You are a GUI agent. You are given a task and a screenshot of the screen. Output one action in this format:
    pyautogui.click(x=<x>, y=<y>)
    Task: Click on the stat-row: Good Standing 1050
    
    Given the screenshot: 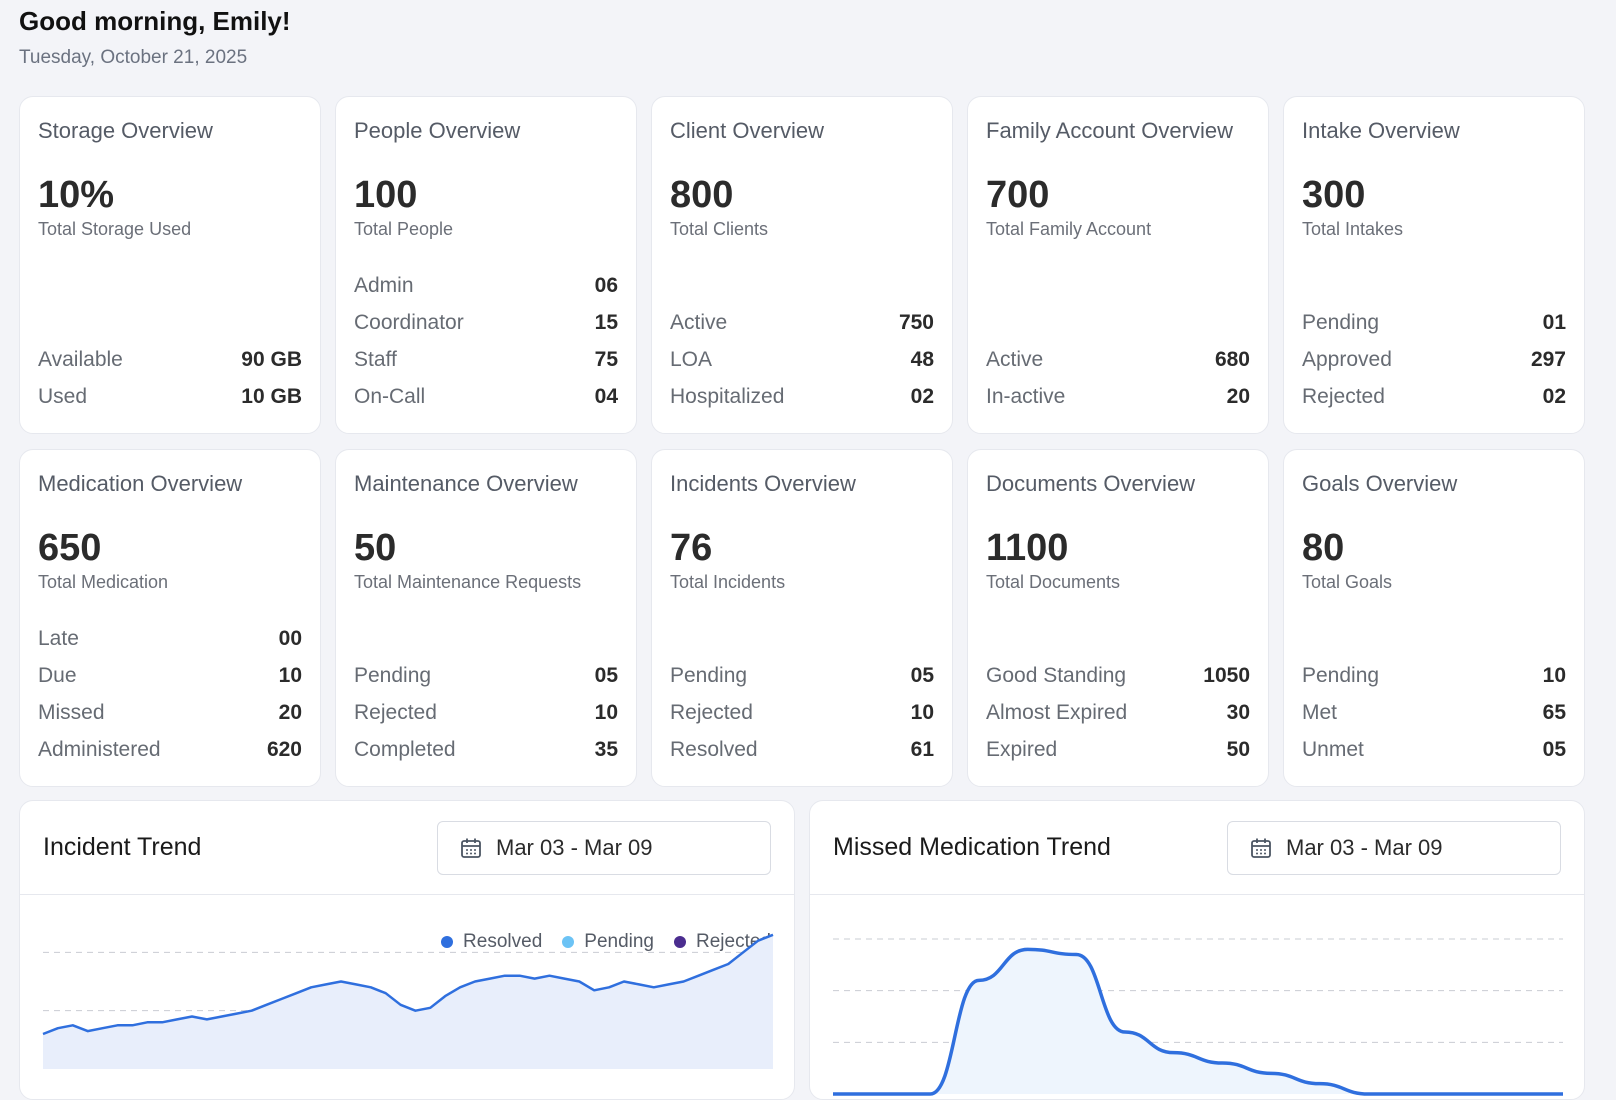 What is the action you would take?
    pyautogui.click(x=1118, y=675)
    